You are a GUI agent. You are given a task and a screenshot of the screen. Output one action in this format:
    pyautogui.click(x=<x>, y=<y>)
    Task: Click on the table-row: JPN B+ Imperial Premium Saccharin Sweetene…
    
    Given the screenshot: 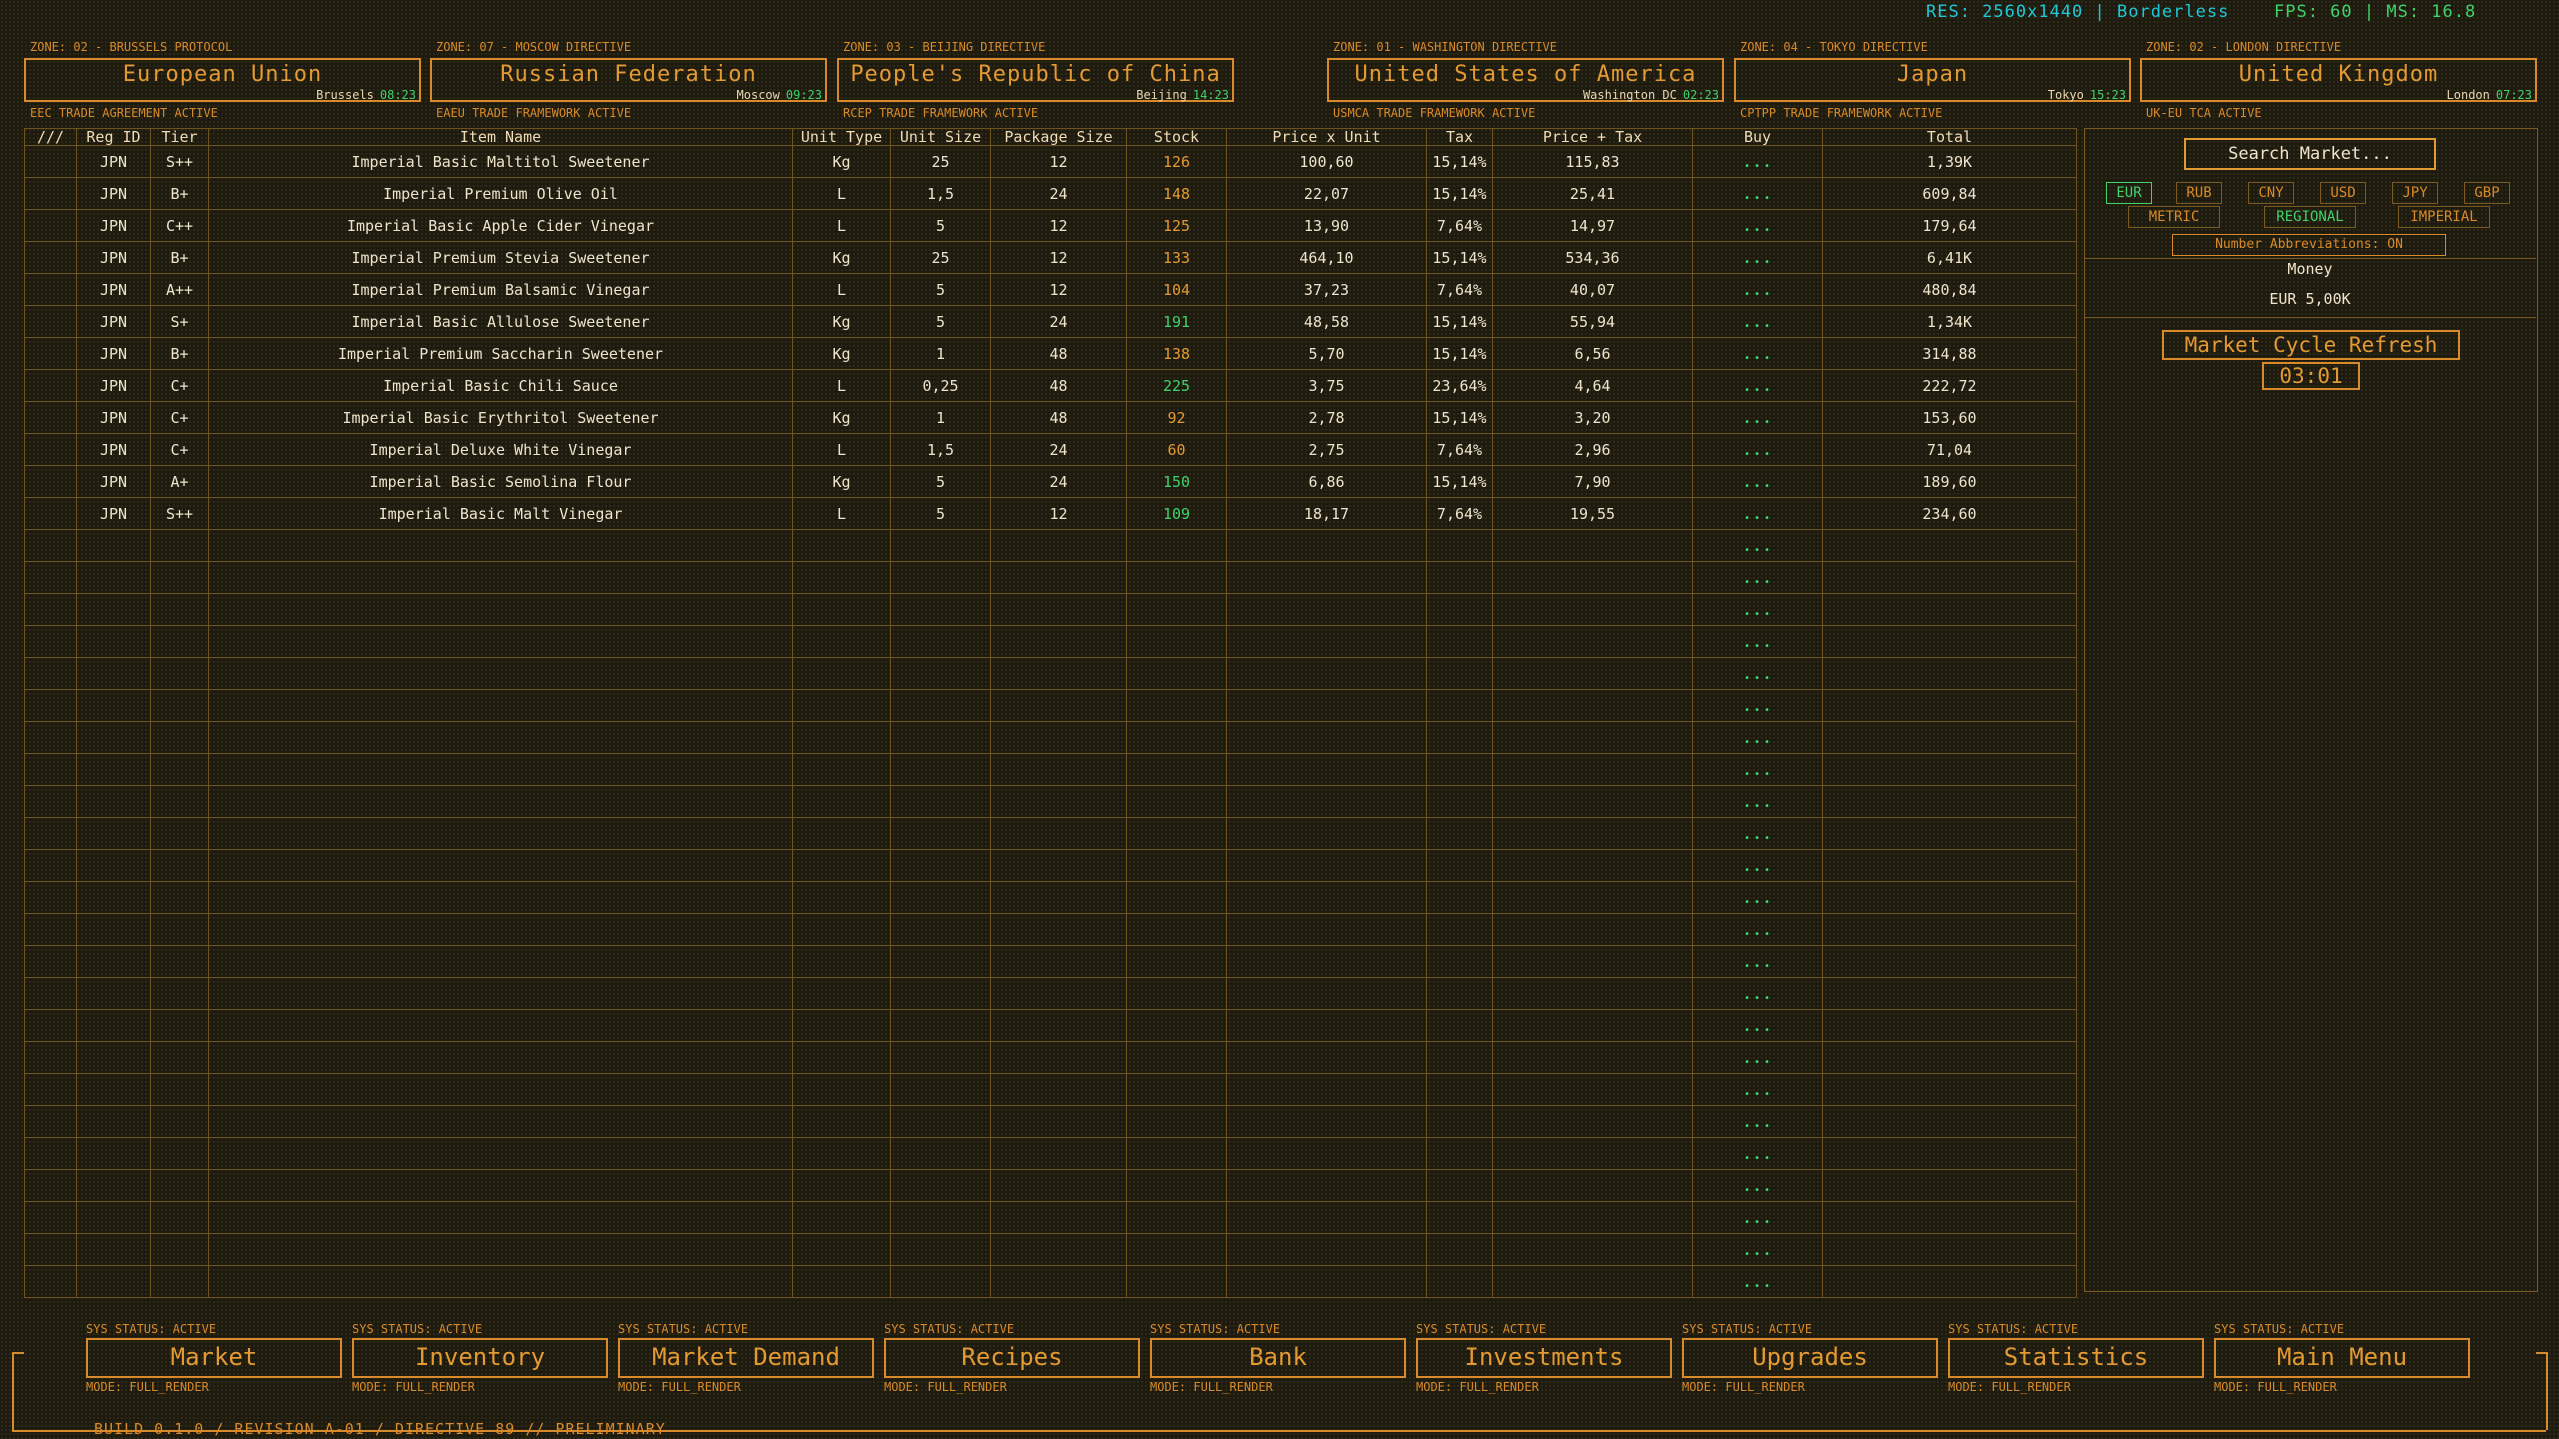 What is the action you would take?
    pyautogui.click(x=1050, y=353)
    